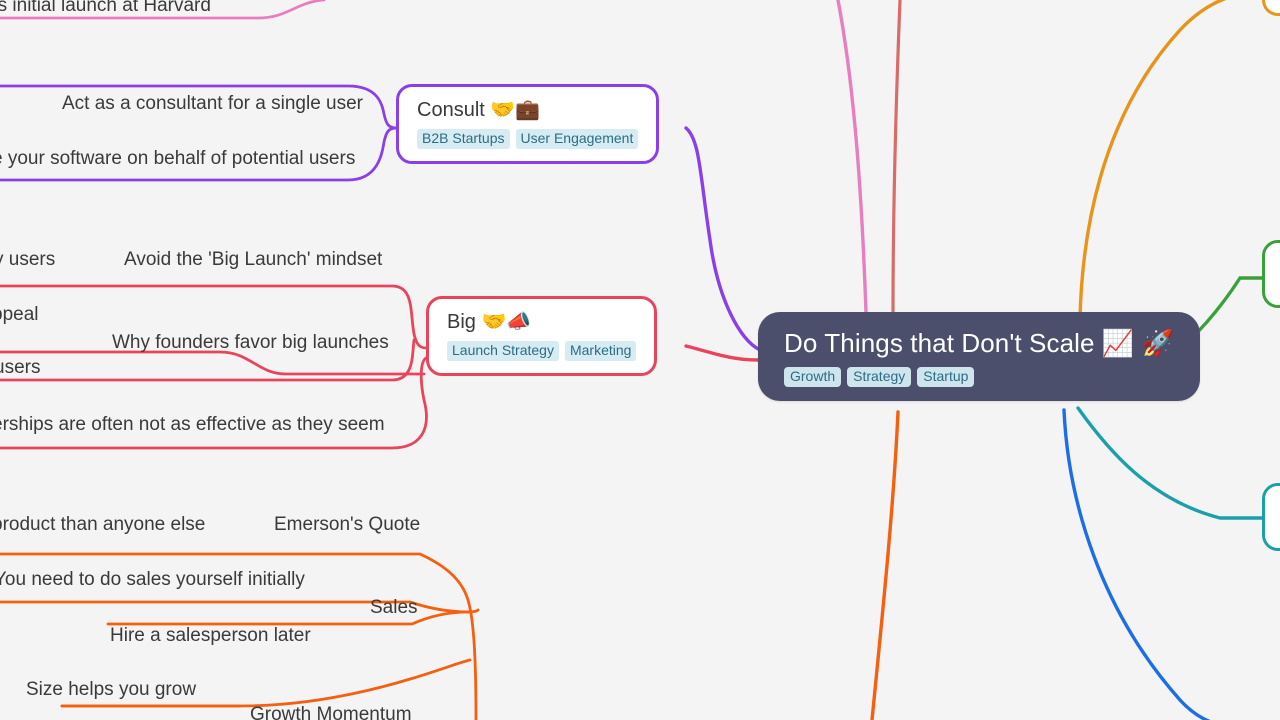 Image resolution: width=1280 pixels, height=720 pixels. What do you see at coordinates (250, 342) in the screenshot?
I see `leaf-why-founders-favor: Why founders favor big launches` at bounding box center [250, 342].